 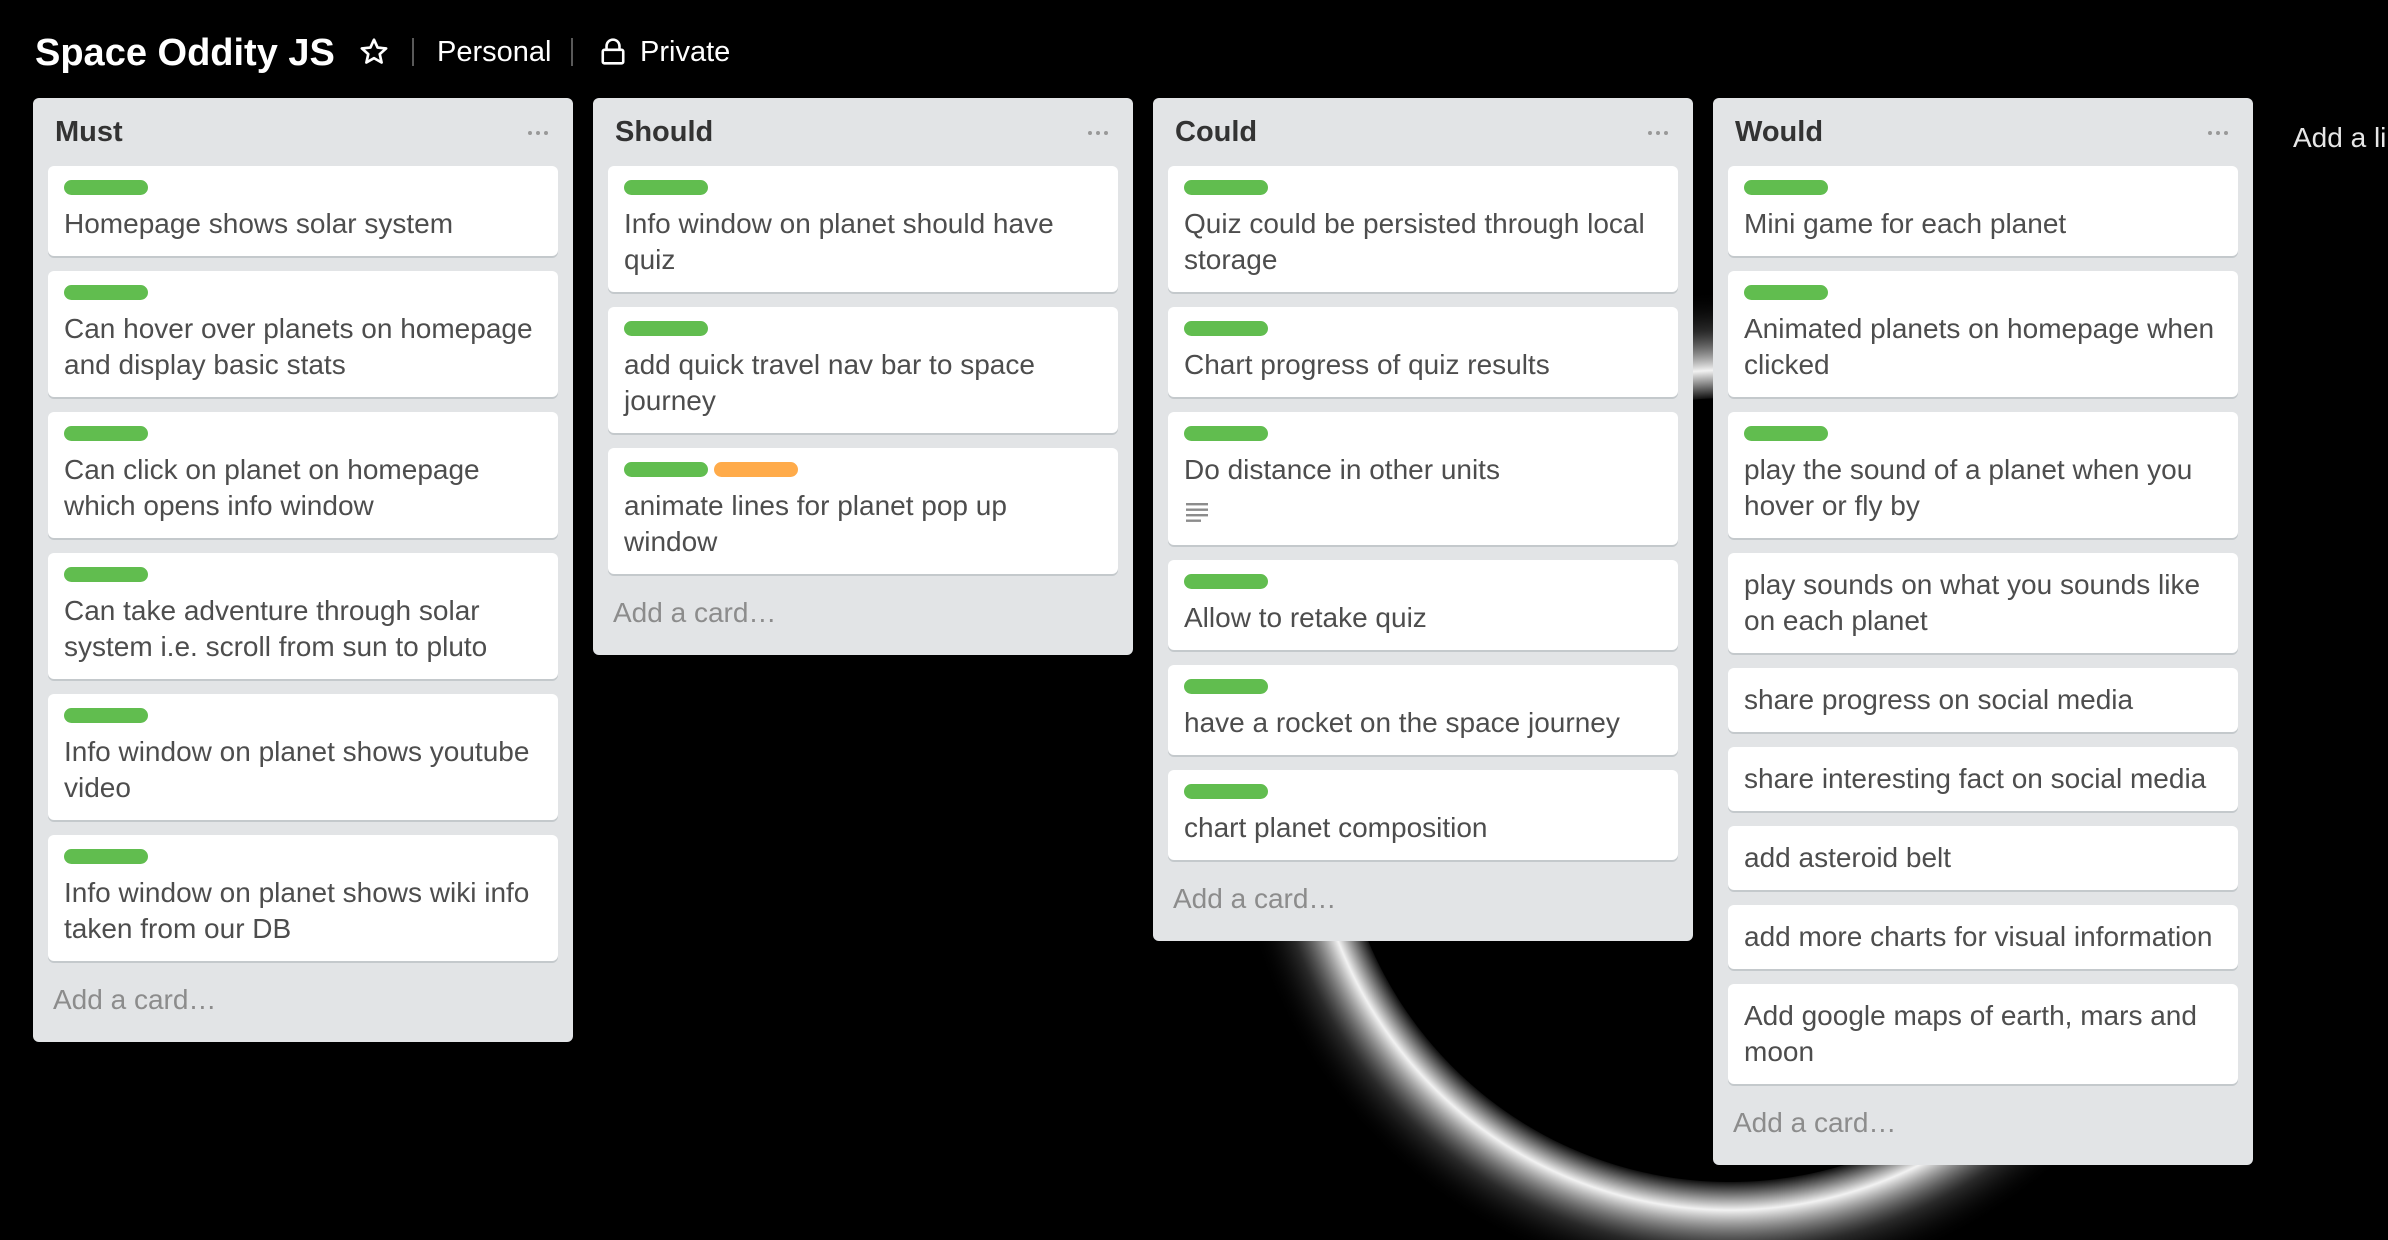 What do you see at coordinates (1336, 827) in the screenshot?
I see `card-title: chart planet composition` at bounding box center [1336, 827].